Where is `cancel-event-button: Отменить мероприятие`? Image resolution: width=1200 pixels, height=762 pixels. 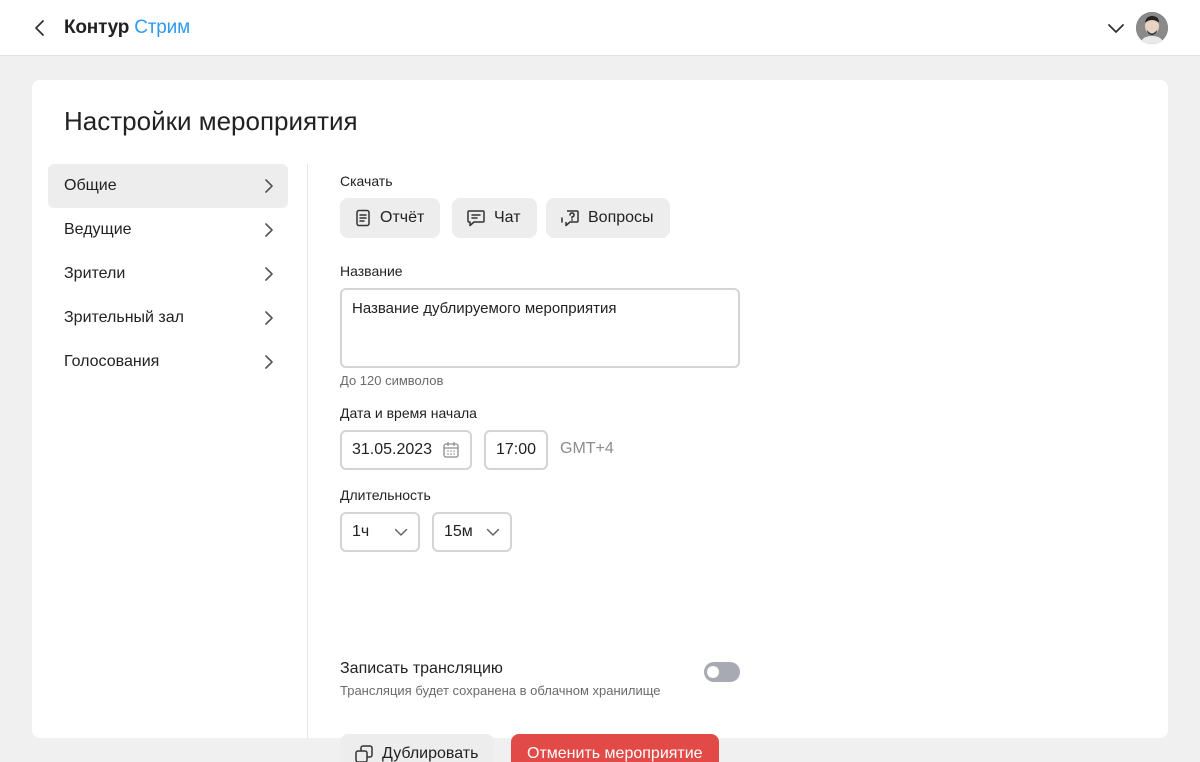 cancel-event-button: Отменить мероприятие is located at coordinates (615, 748).